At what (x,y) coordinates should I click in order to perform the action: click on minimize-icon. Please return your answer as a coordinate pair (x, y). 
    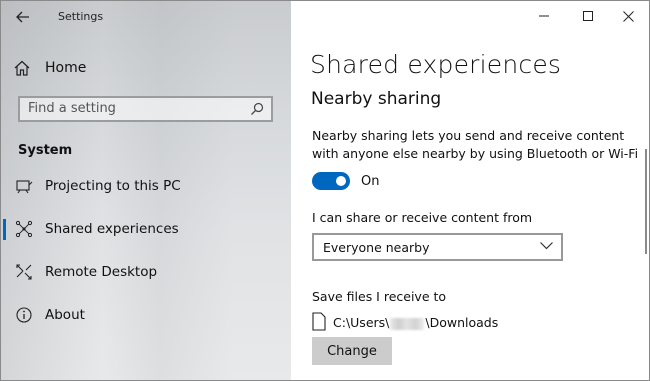
    Looking at the image, I should click on (544, 16).